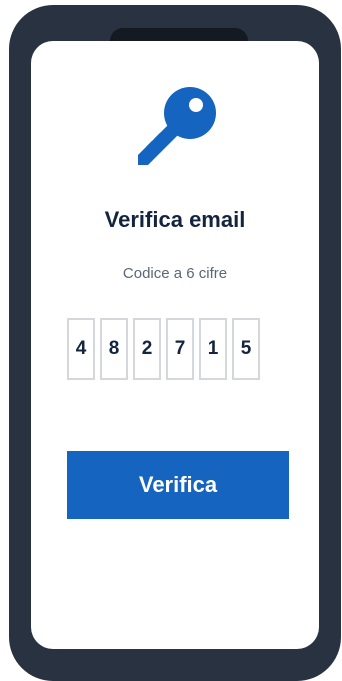  What do you see at coordinates (180, 349) in the screenshot?
I see `code-digit-4: 7` at bounding box center [180, 349].